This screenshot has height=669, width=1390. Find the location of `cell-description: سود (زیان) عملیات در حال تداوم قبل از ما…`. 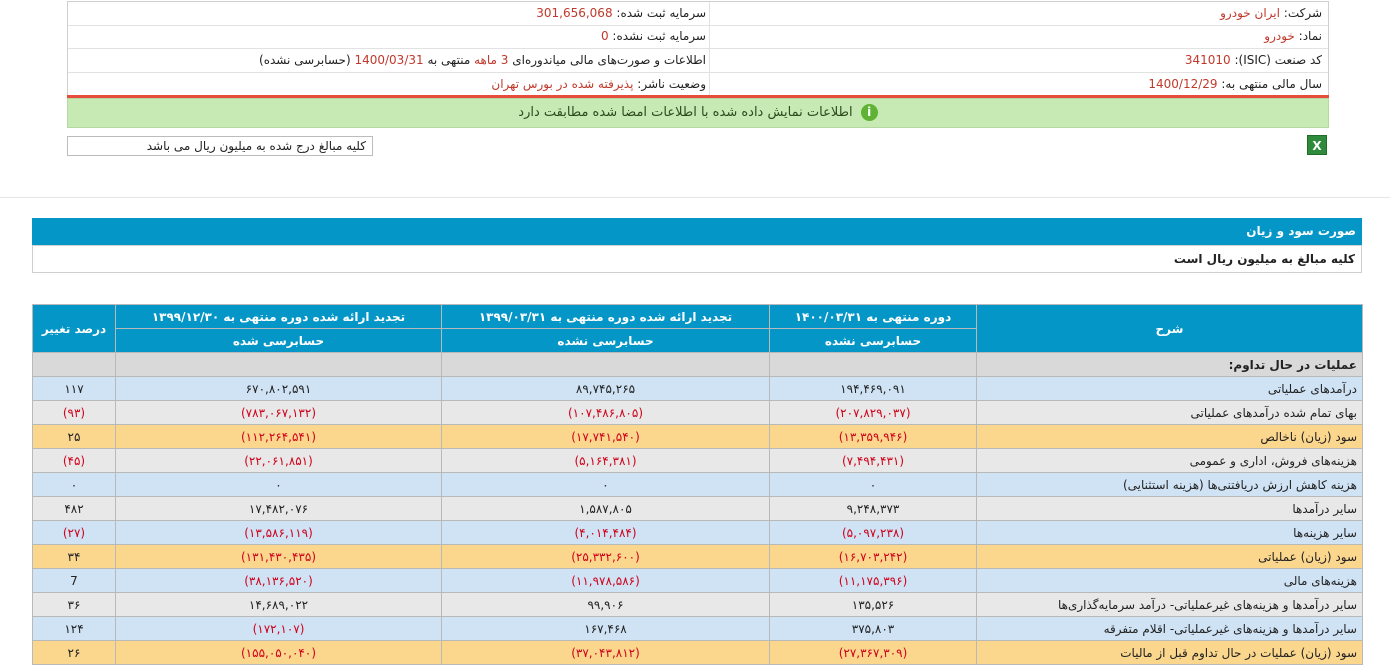

cell-description: سود (زیان) عملیات در حال تداوم قبل از ما… is located at coordinates (1169, 652).